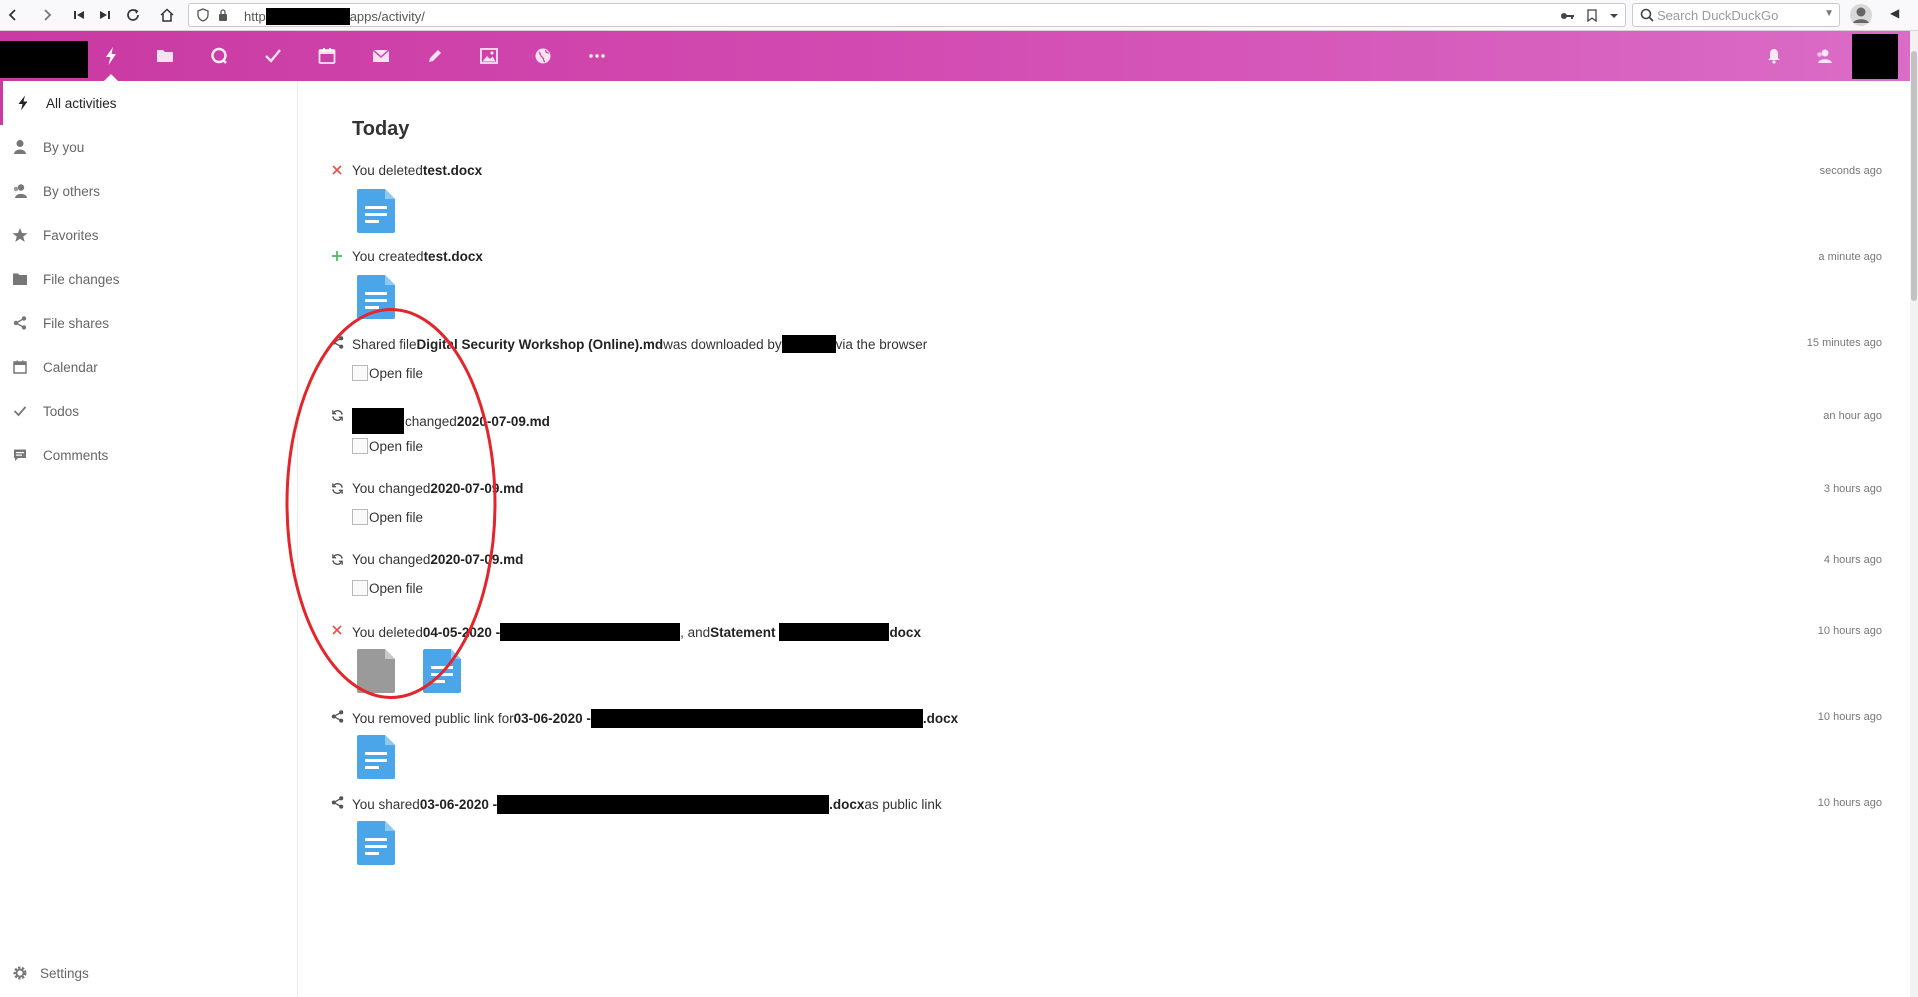  Describe the element at coordinates (148, 191) in the screenshot. I see `sidebar-item-by-others: By others` at that location.